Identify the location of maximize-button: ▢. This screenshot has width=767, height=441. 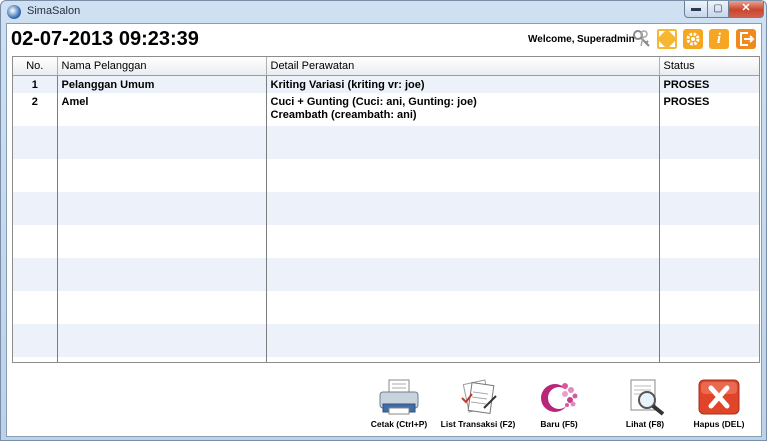
(718, 9).